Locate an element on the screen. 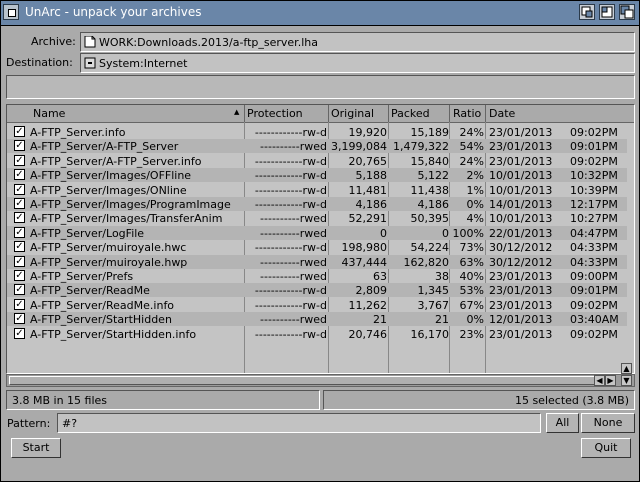  file-name: A-FTP_Server/ReadMe.info is located at coordinates (102, 305).